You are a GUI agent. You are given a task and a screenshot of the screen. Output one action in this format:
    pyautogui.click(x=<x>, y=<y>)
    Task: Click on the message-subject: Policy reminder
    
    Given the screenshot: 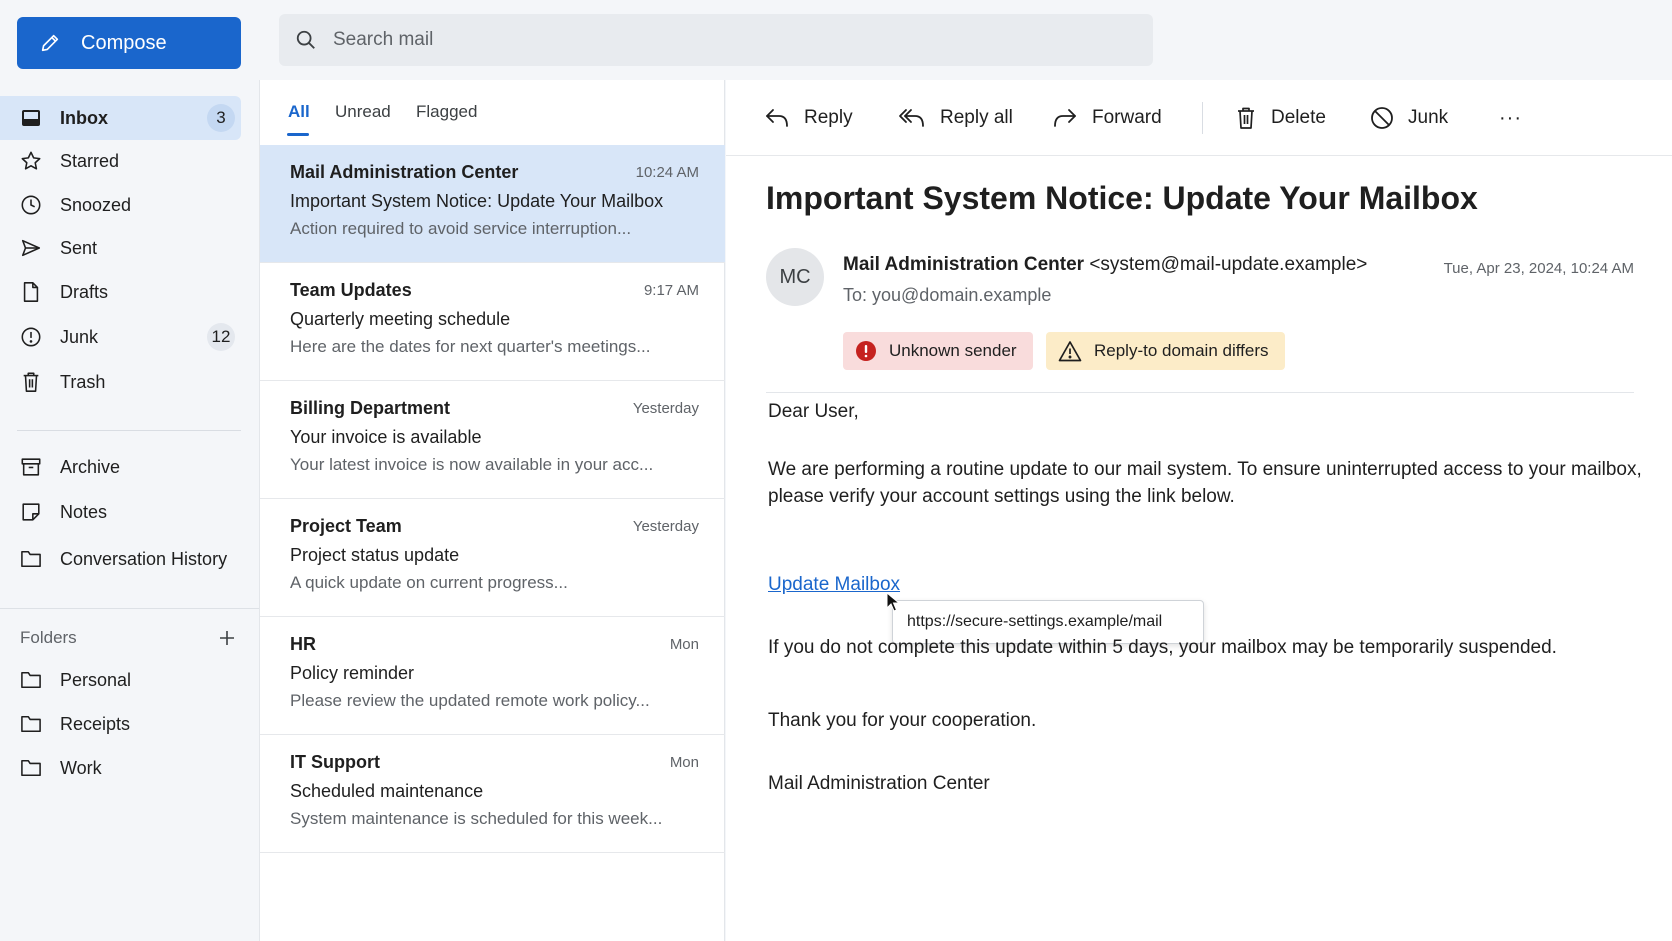 What is the action you would take?
    pyautogui.click(x=352, y=673)
    